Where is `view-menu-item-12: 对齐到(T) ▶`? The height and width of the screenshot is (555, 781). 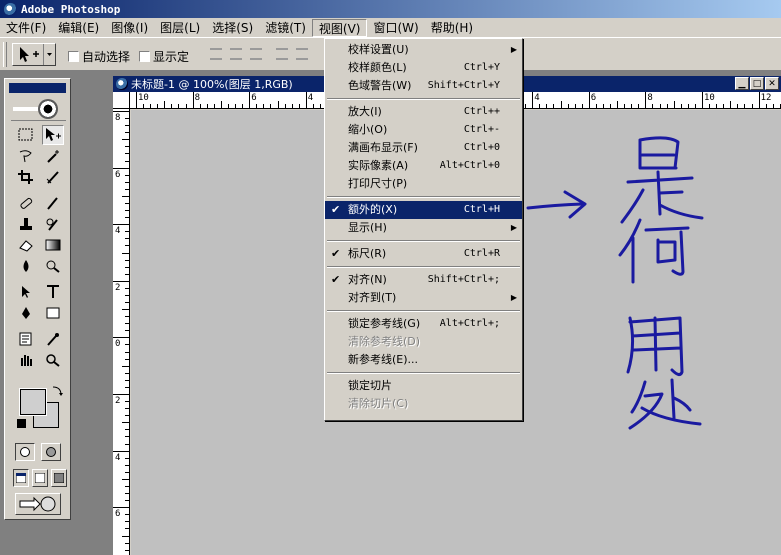
view-menu-item-12: 对齐到(T) ▶ is located at coordinates (423, 298).